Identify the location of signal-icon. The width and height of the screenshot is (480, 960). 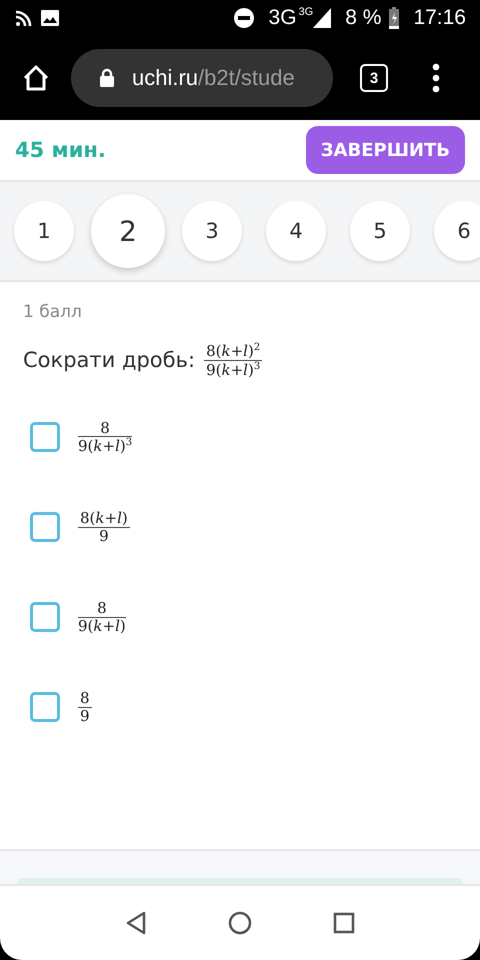
(322, 18).